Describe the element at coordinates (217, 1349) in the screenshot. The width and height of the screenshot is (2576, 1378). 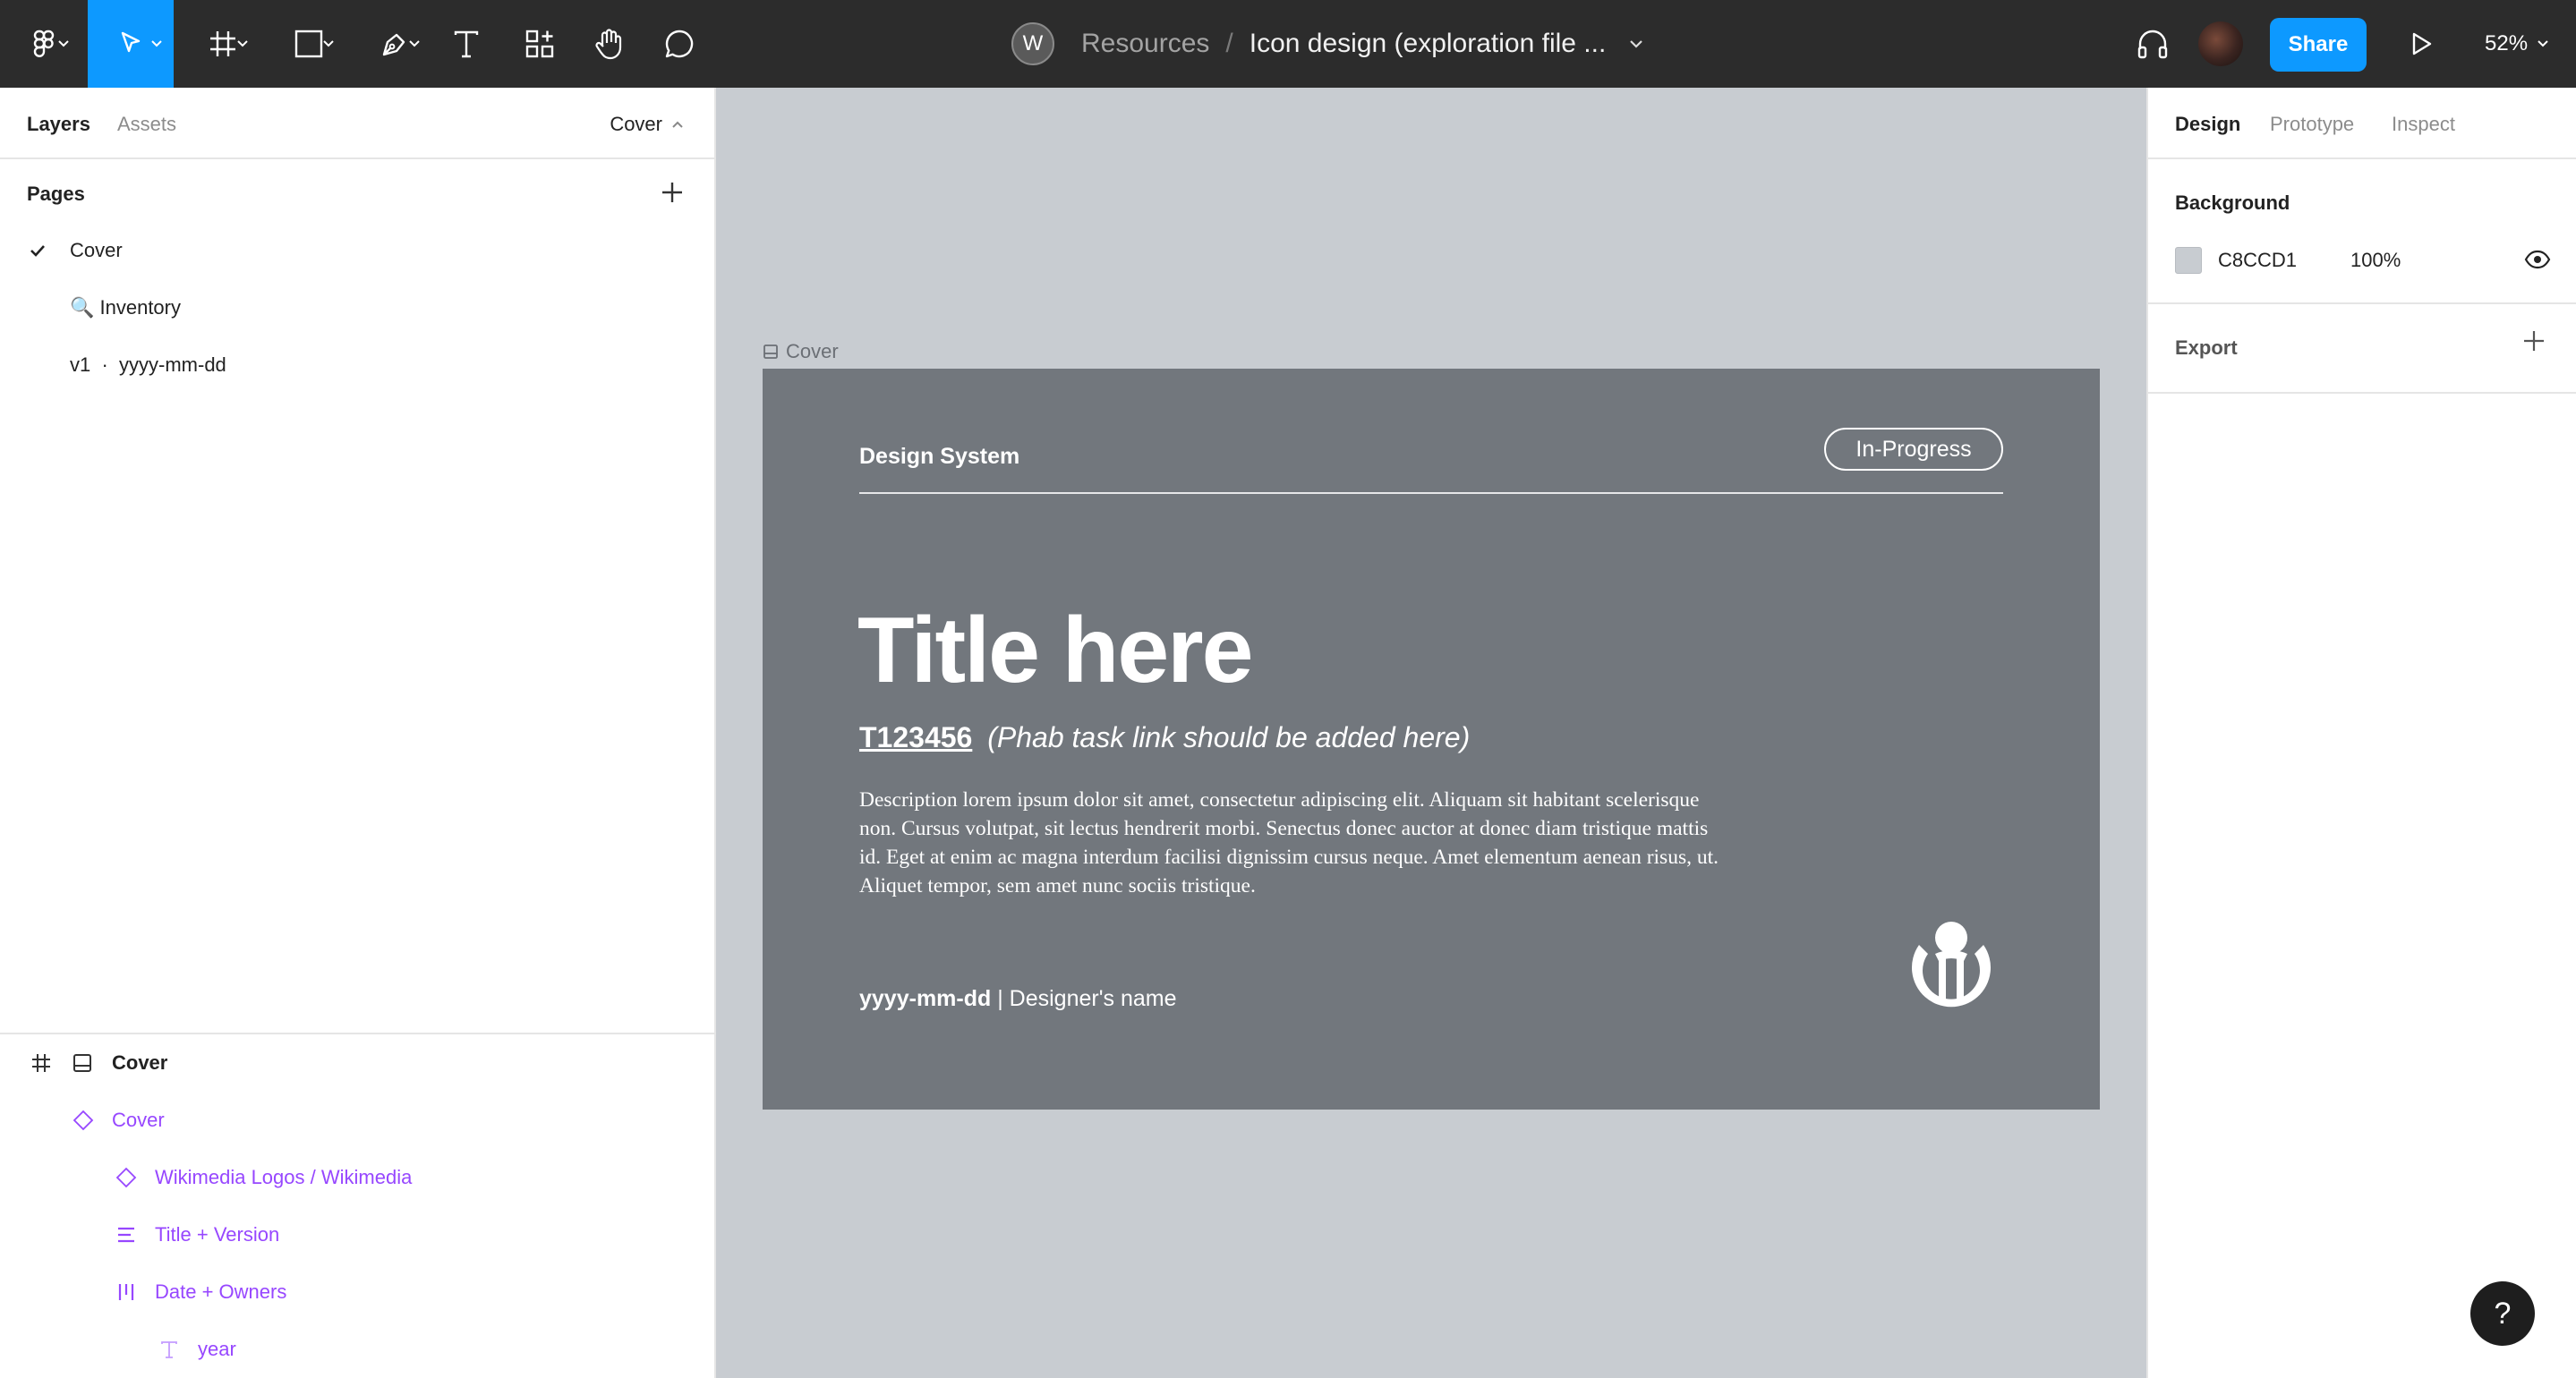
I see `layer-label: year` at that location.